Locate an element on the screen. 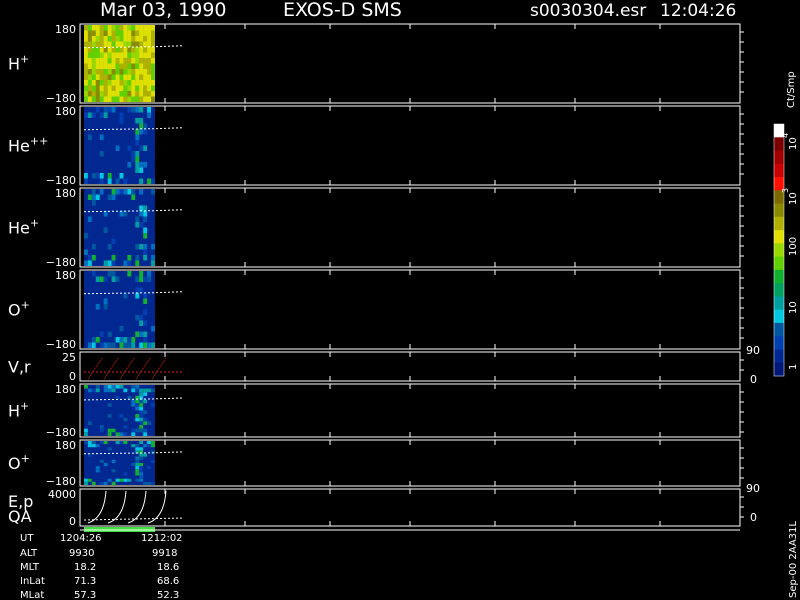 The height and width of the screenshot is (600, 800). panel-label: O+ is located at coordinates (19, 462).